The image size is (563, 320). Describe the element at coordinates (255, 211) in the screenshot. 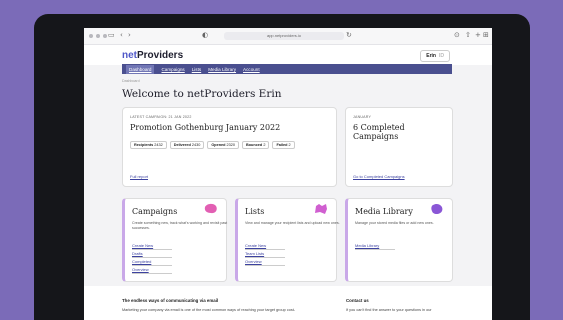

I see `lists-title: Lists` at that location.